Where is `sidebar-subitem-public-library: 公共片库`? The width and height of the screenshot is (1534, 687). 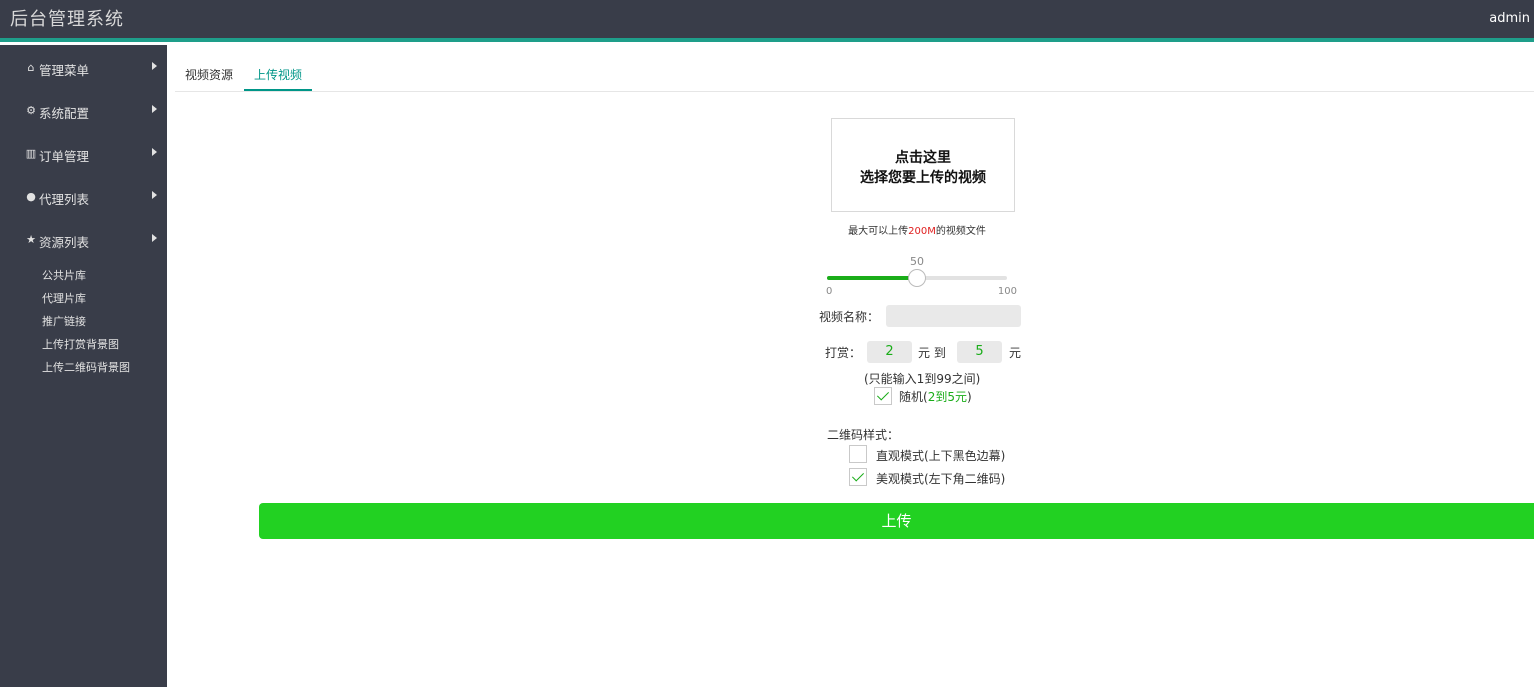 sidebar-subitem-public-library: 公共片库 is located at coordinates (64, 275).